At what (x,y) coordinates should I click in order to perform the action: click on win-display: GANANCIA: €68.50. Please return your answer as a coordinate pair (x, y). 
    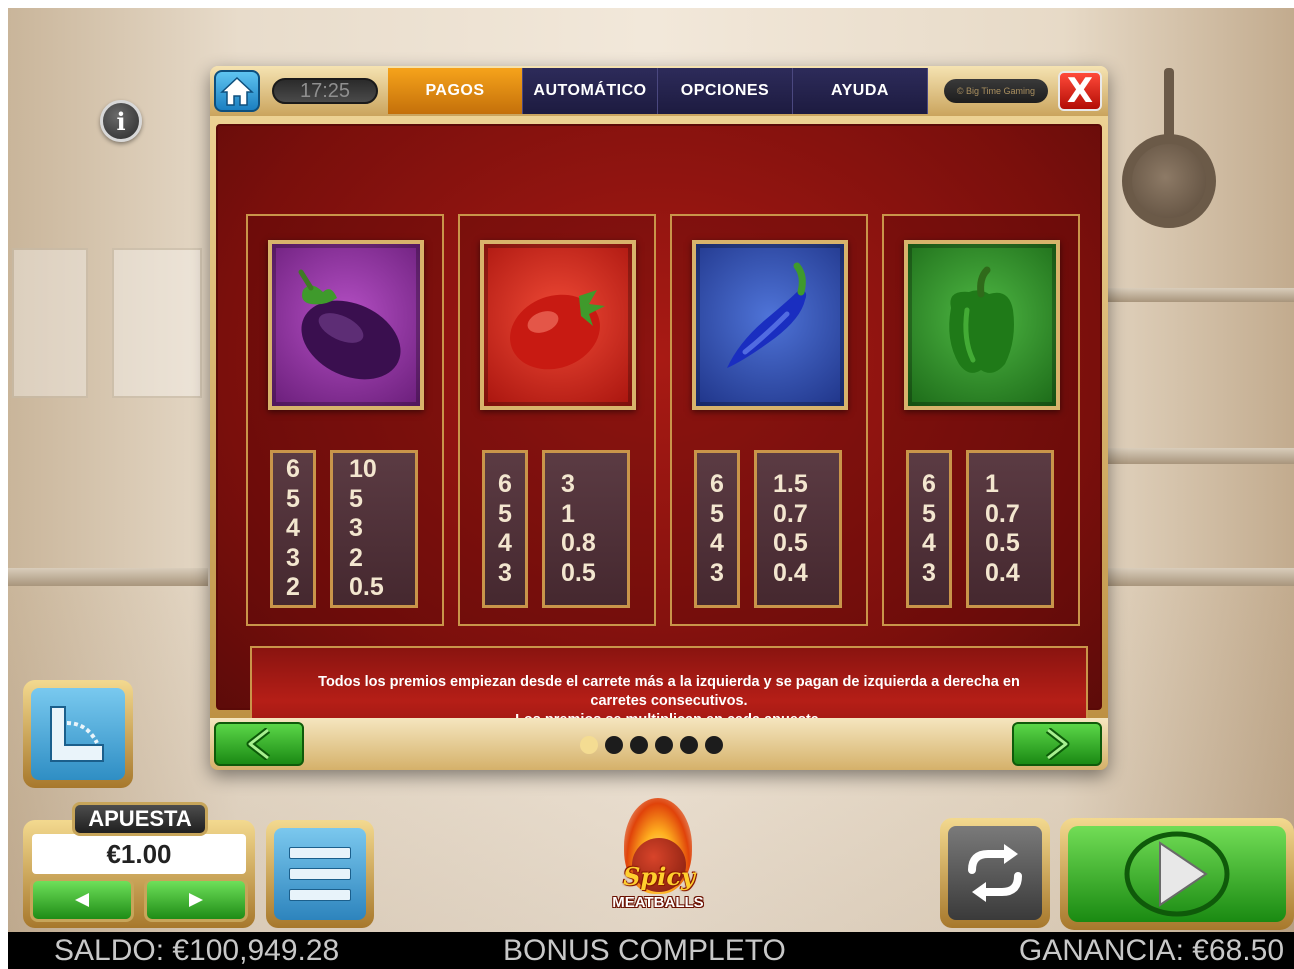
    Looking at the image, I should click on (1151, 950).